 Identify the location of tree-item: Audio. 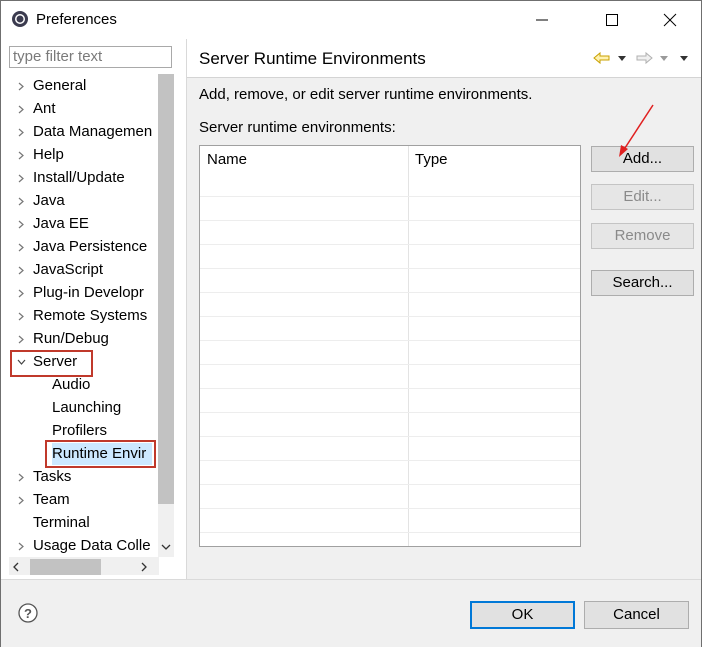
(71, 385).